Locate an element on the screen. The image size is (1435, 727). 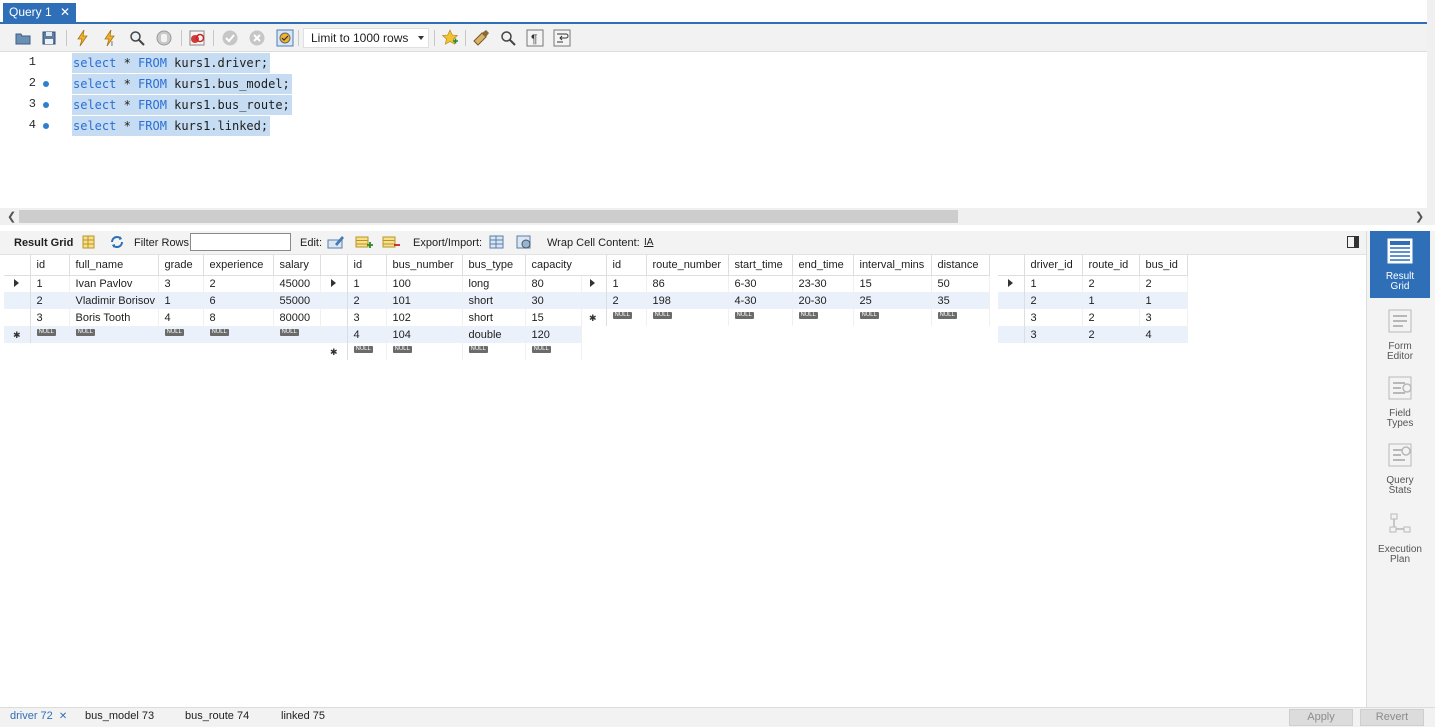
rollback-x-icon is located at coordinates (257, 38).